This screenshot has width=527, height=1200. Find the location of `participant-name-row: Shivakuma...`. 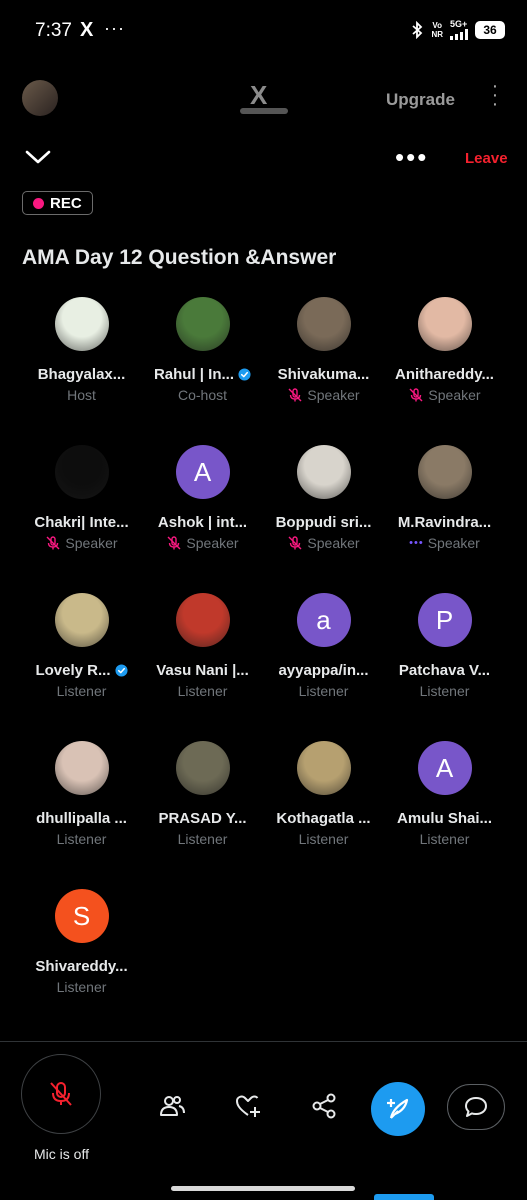

participant-name-row: Shivakuma... is located at coordinates (324, 374).